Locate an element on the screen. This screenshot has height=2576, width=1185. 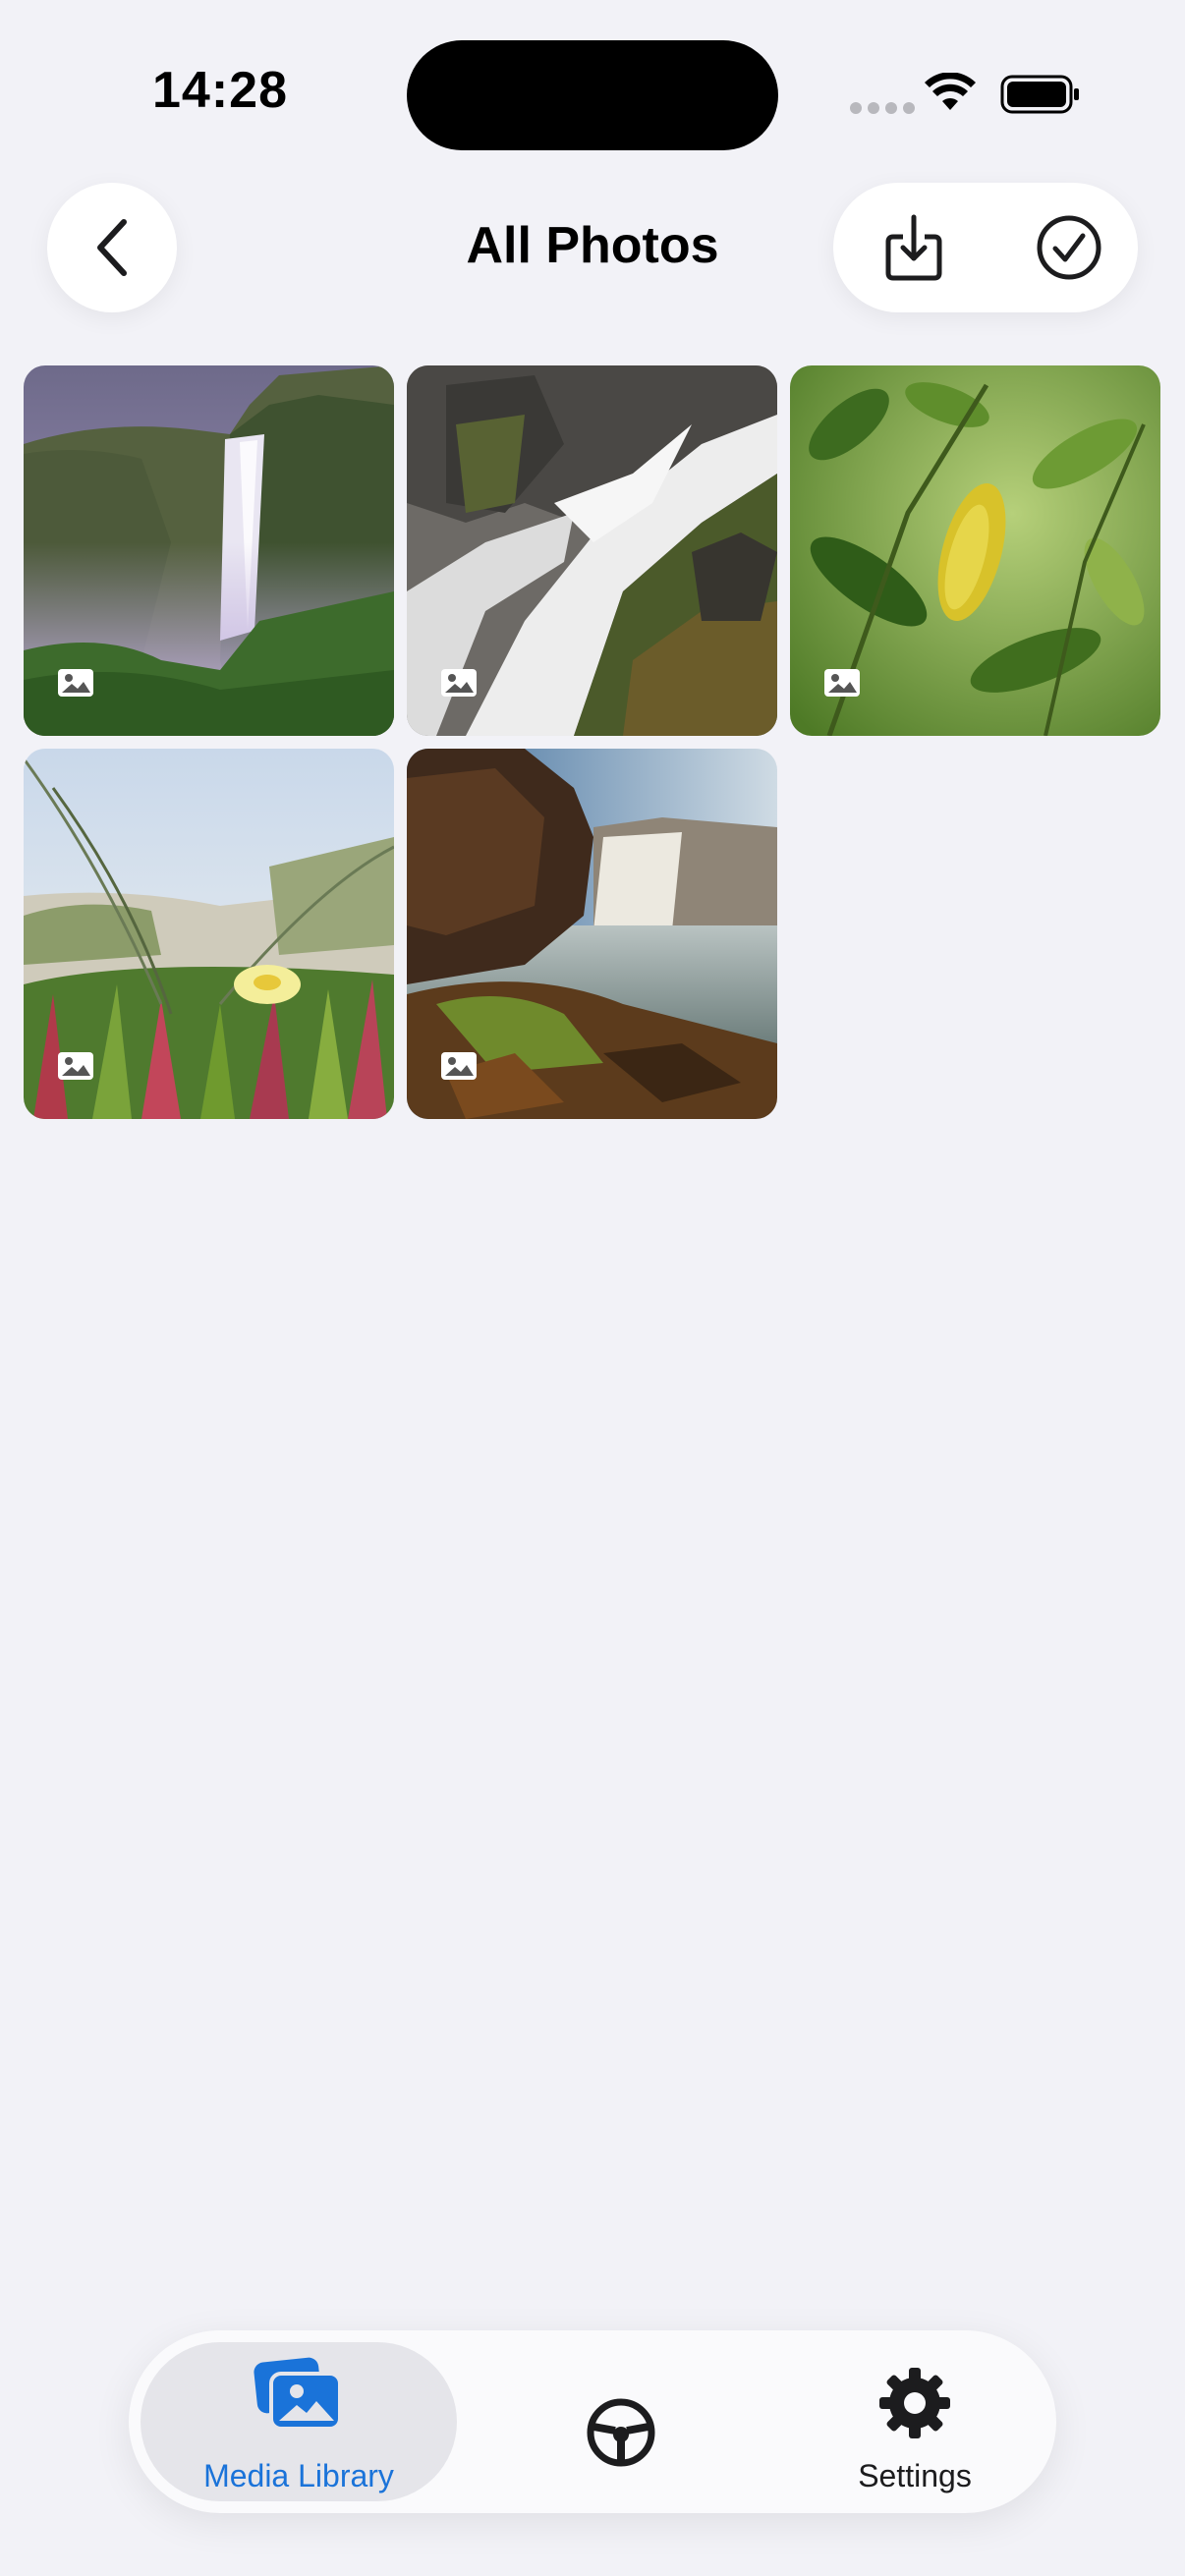
tab-media-library: Media Library is located at coordinates (299, 2421).